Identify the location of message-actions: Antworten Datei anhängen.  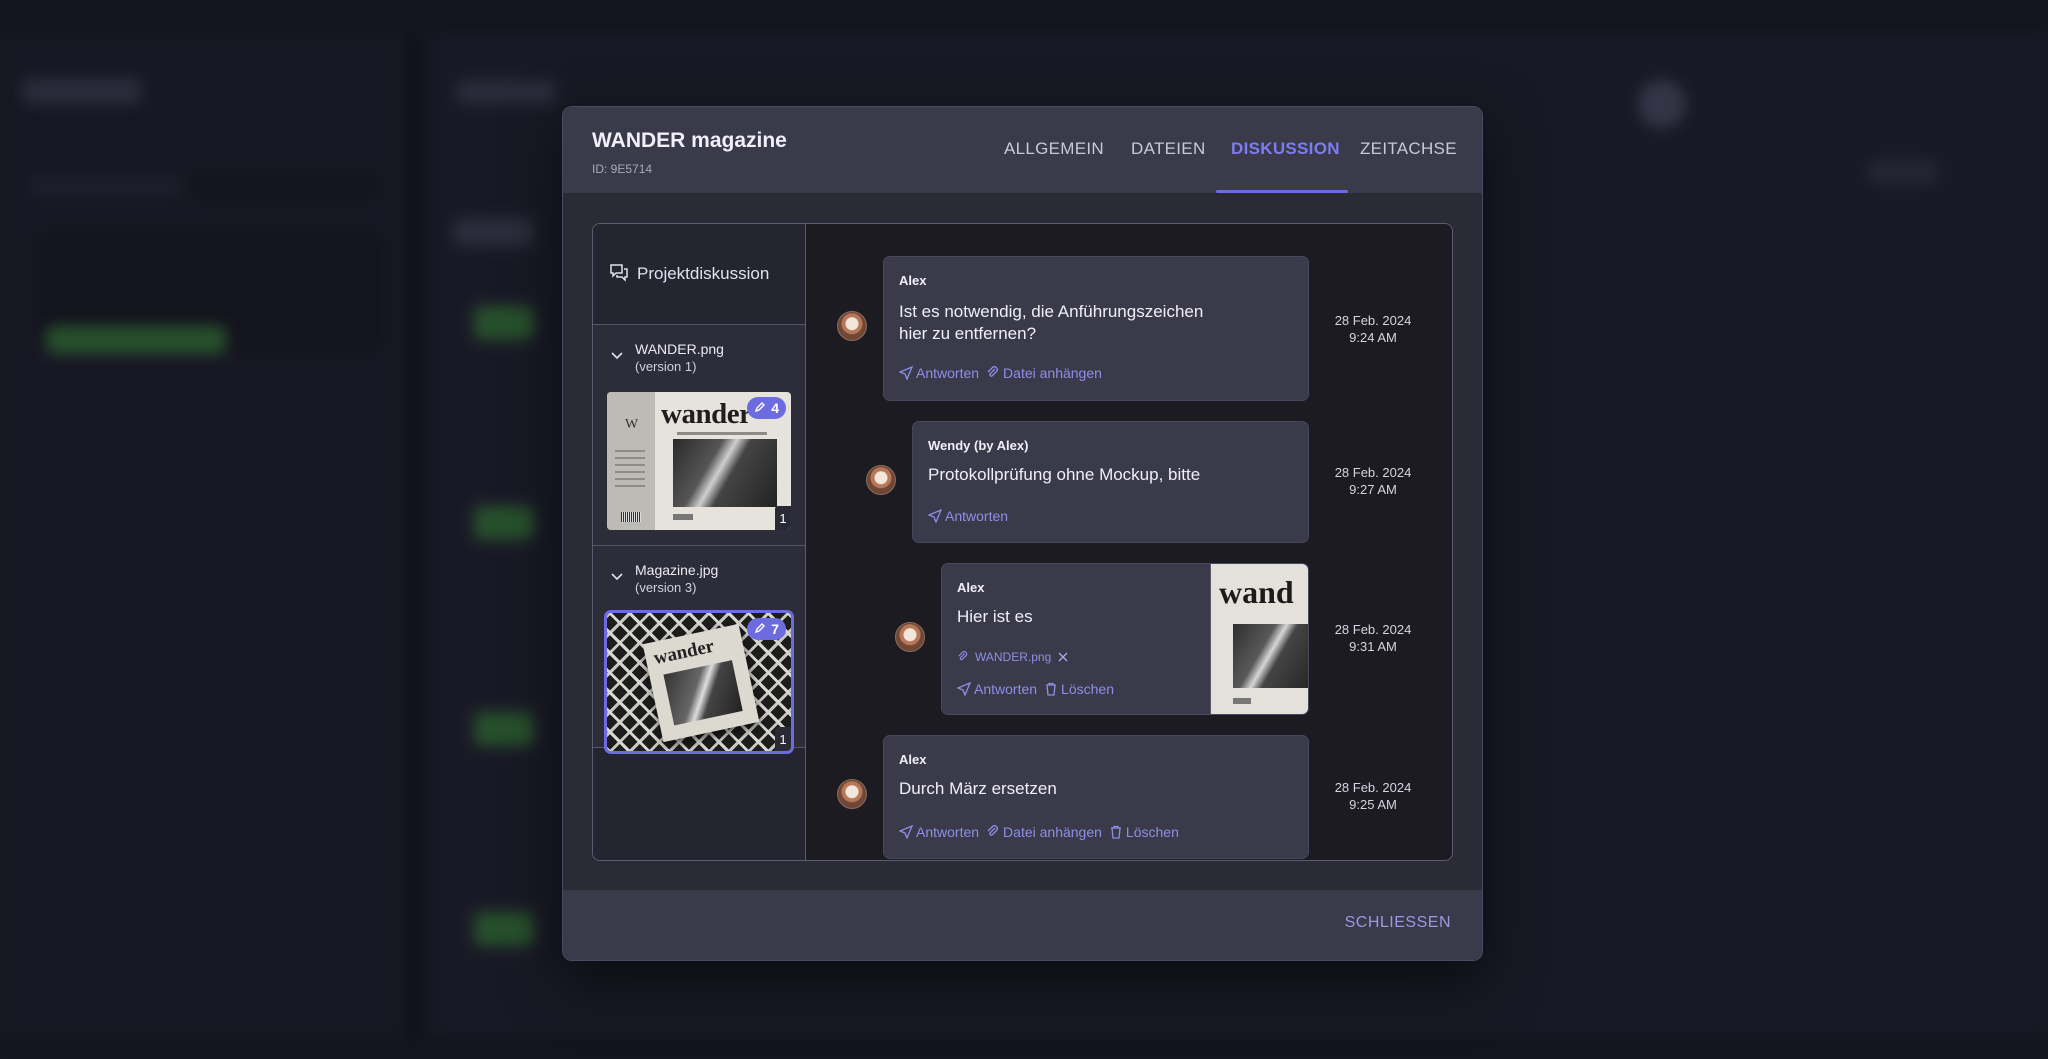
(1000, 373).